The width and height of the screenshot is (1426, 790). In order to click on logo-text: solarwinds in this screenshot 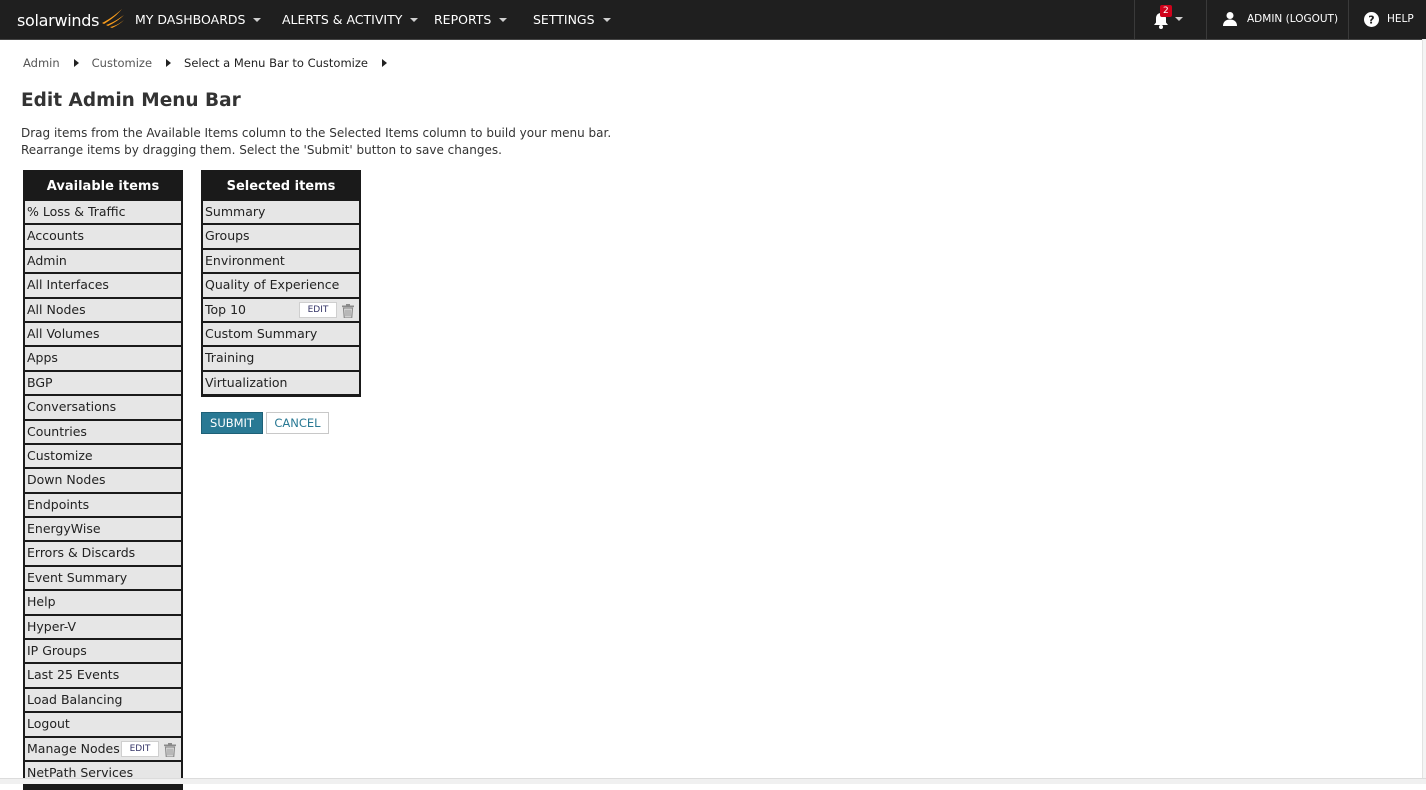, I will do `click(58, 20)`.